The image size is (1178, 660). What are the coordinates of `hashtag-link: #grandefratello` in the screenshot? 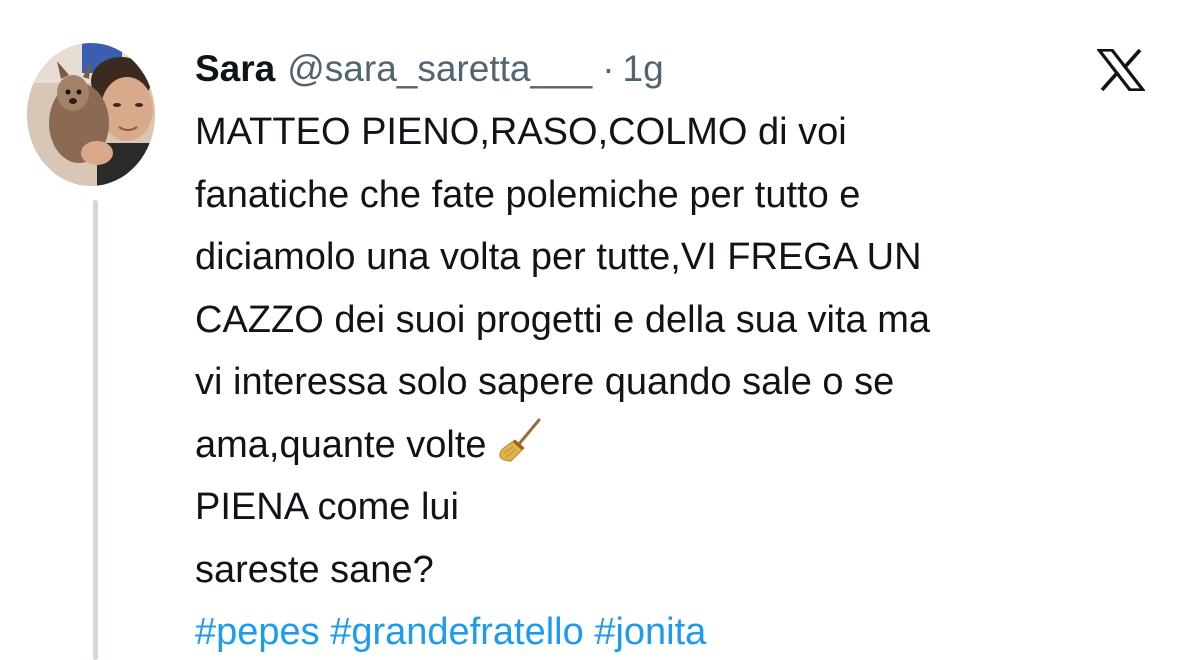 It's located at (457, 632).